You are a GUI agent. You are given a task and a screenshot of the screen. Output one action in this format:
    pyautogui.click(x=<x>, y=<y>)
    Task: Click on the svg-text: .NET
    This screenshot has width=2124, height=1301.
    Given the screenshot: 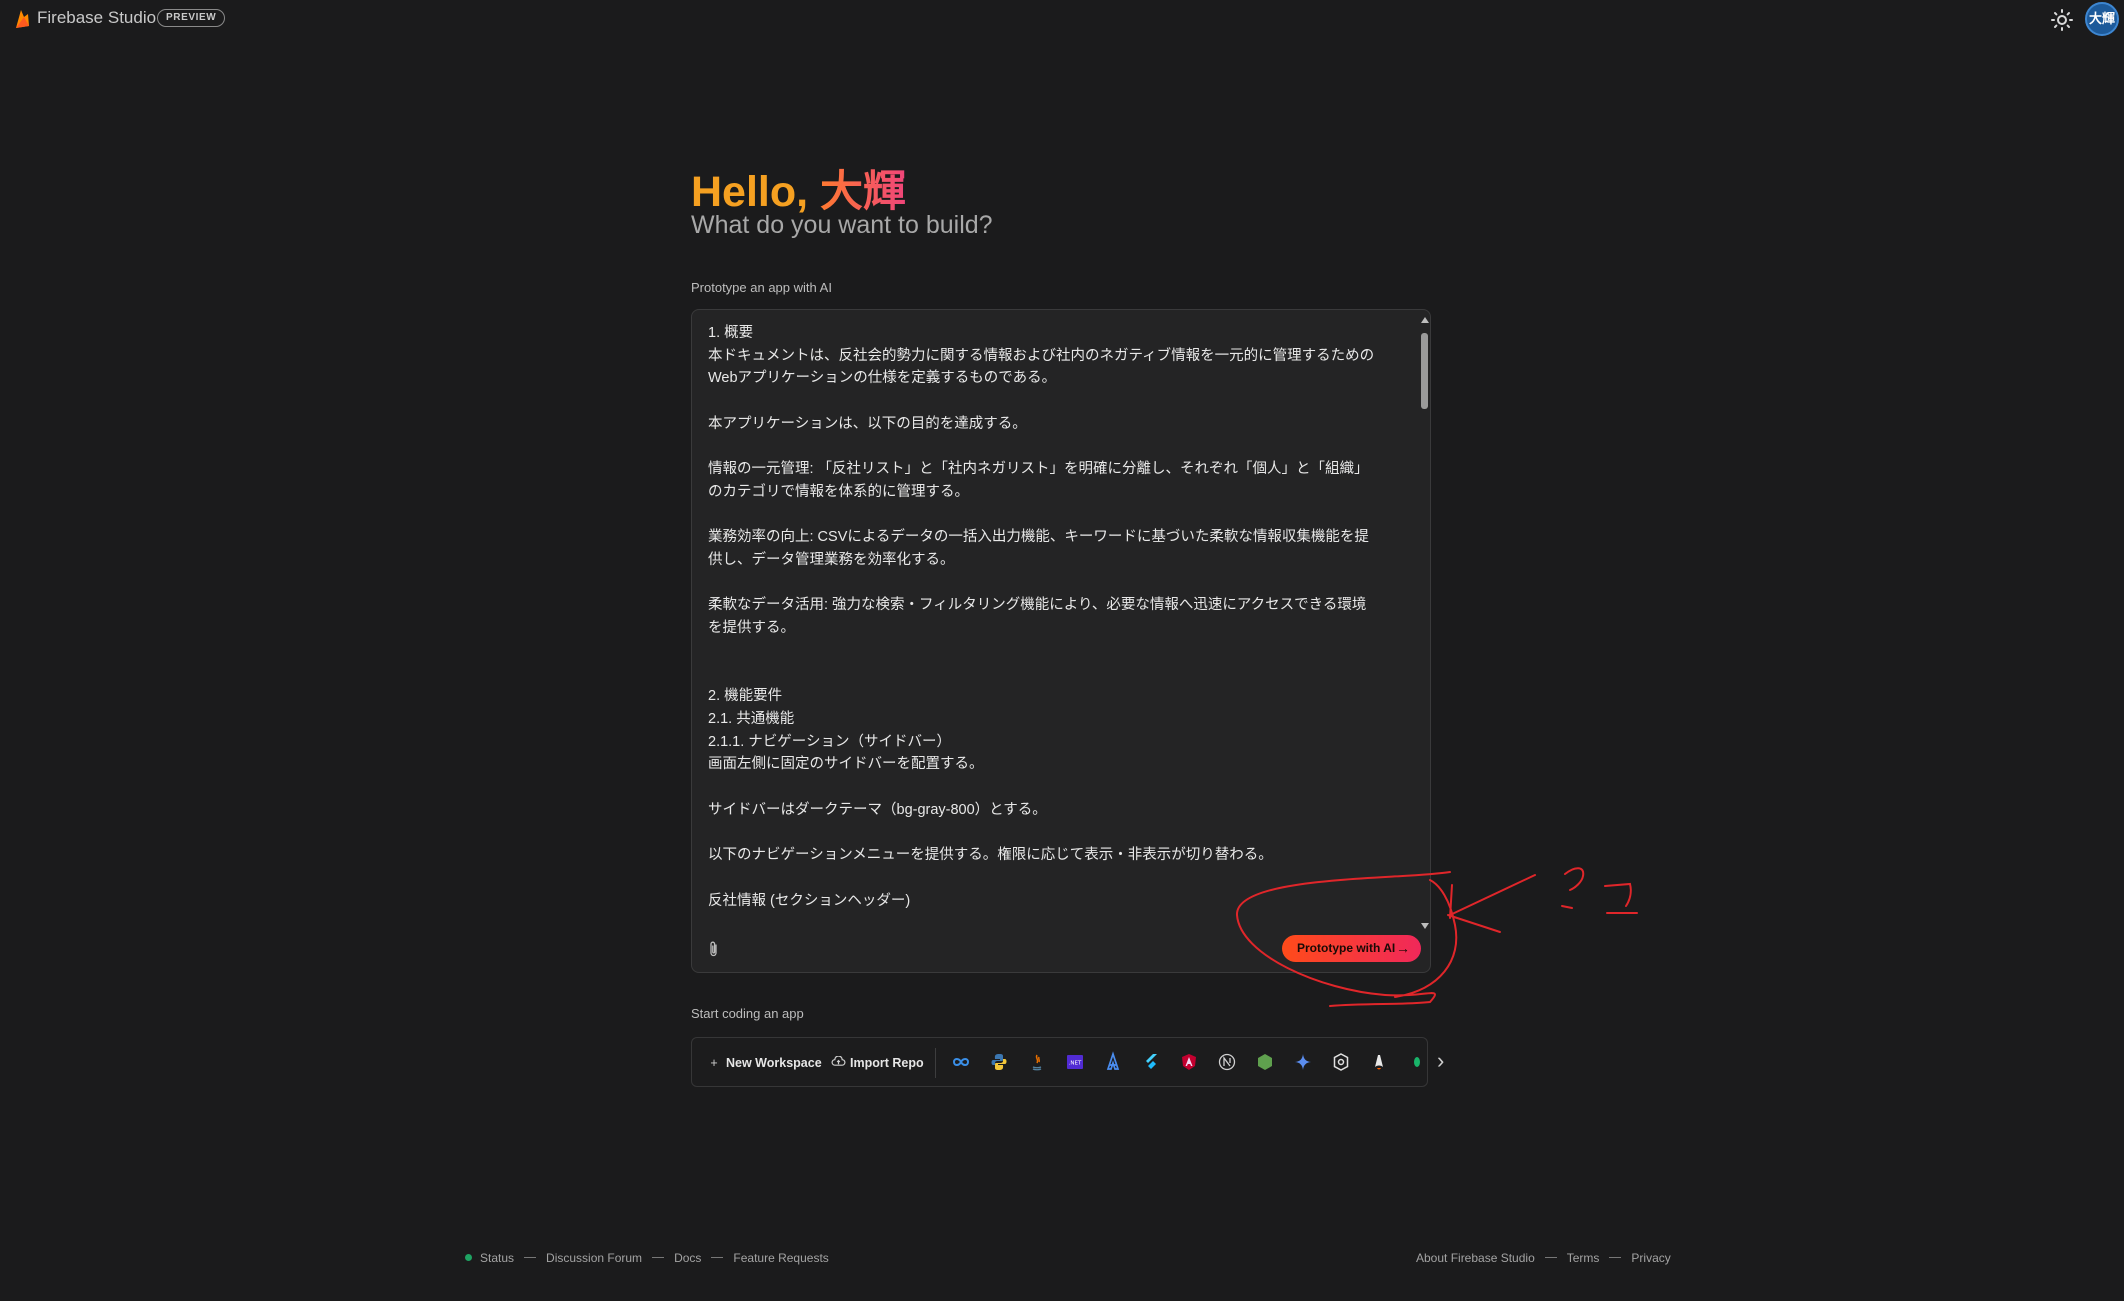 What is the action you would take?
    pyautogui.click(x=1075, y=1064)
    